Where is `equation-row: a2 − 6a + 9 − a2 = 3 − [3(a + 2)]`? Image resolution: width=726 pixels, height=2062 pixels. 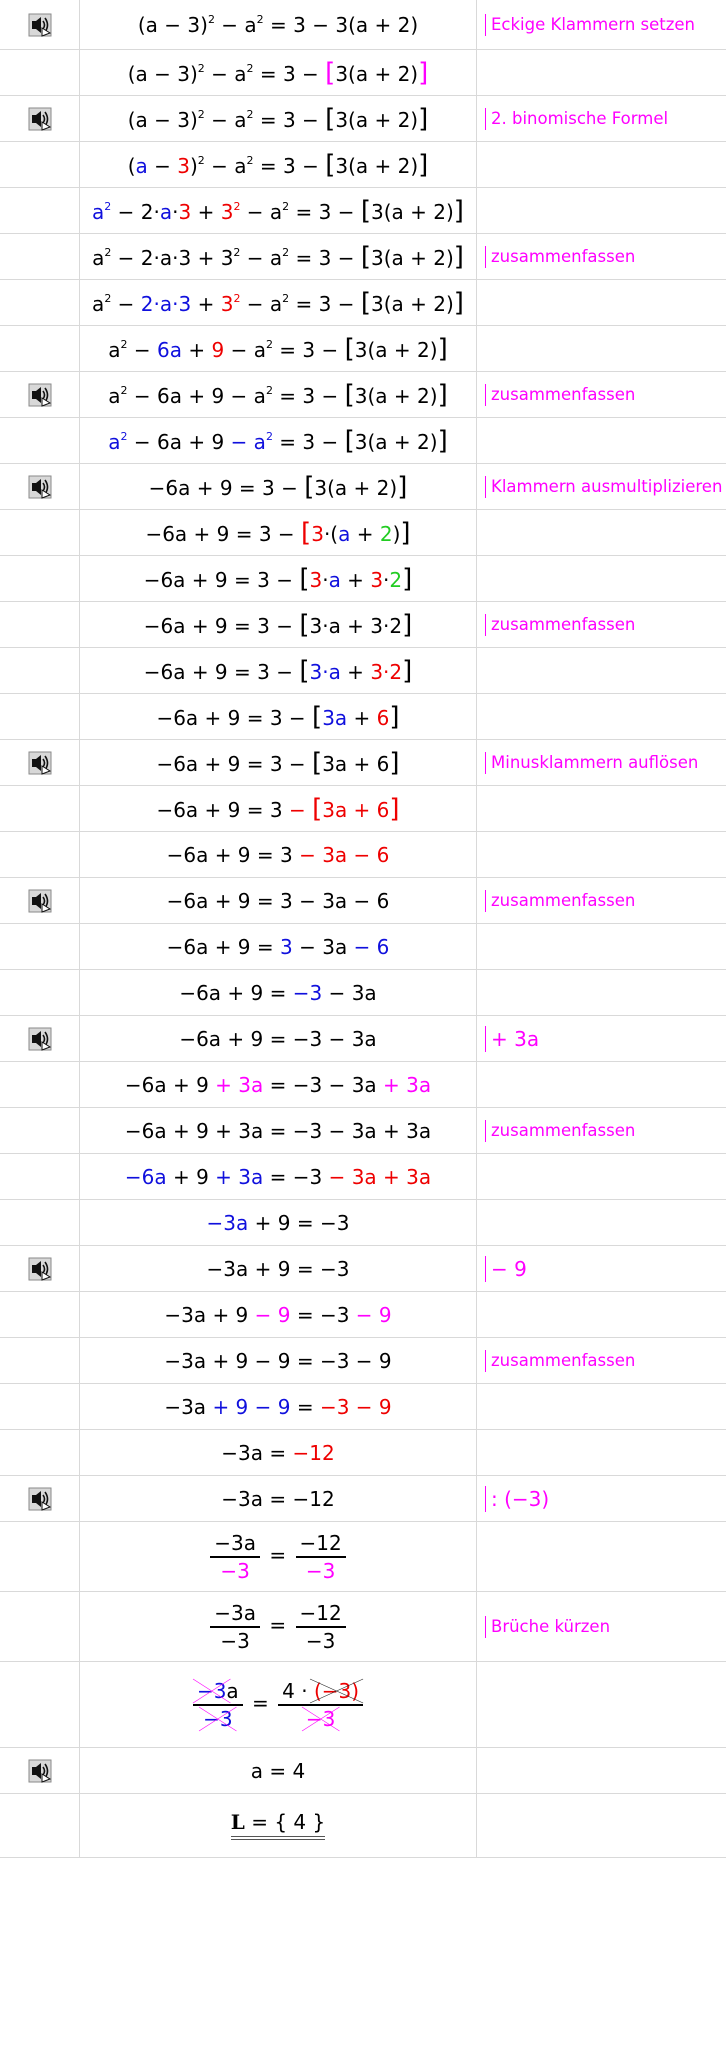 equation-row: a2 − 6a + 9 − a2 = 3 − [3(a + 2)] is located at coordinates (363, 441).